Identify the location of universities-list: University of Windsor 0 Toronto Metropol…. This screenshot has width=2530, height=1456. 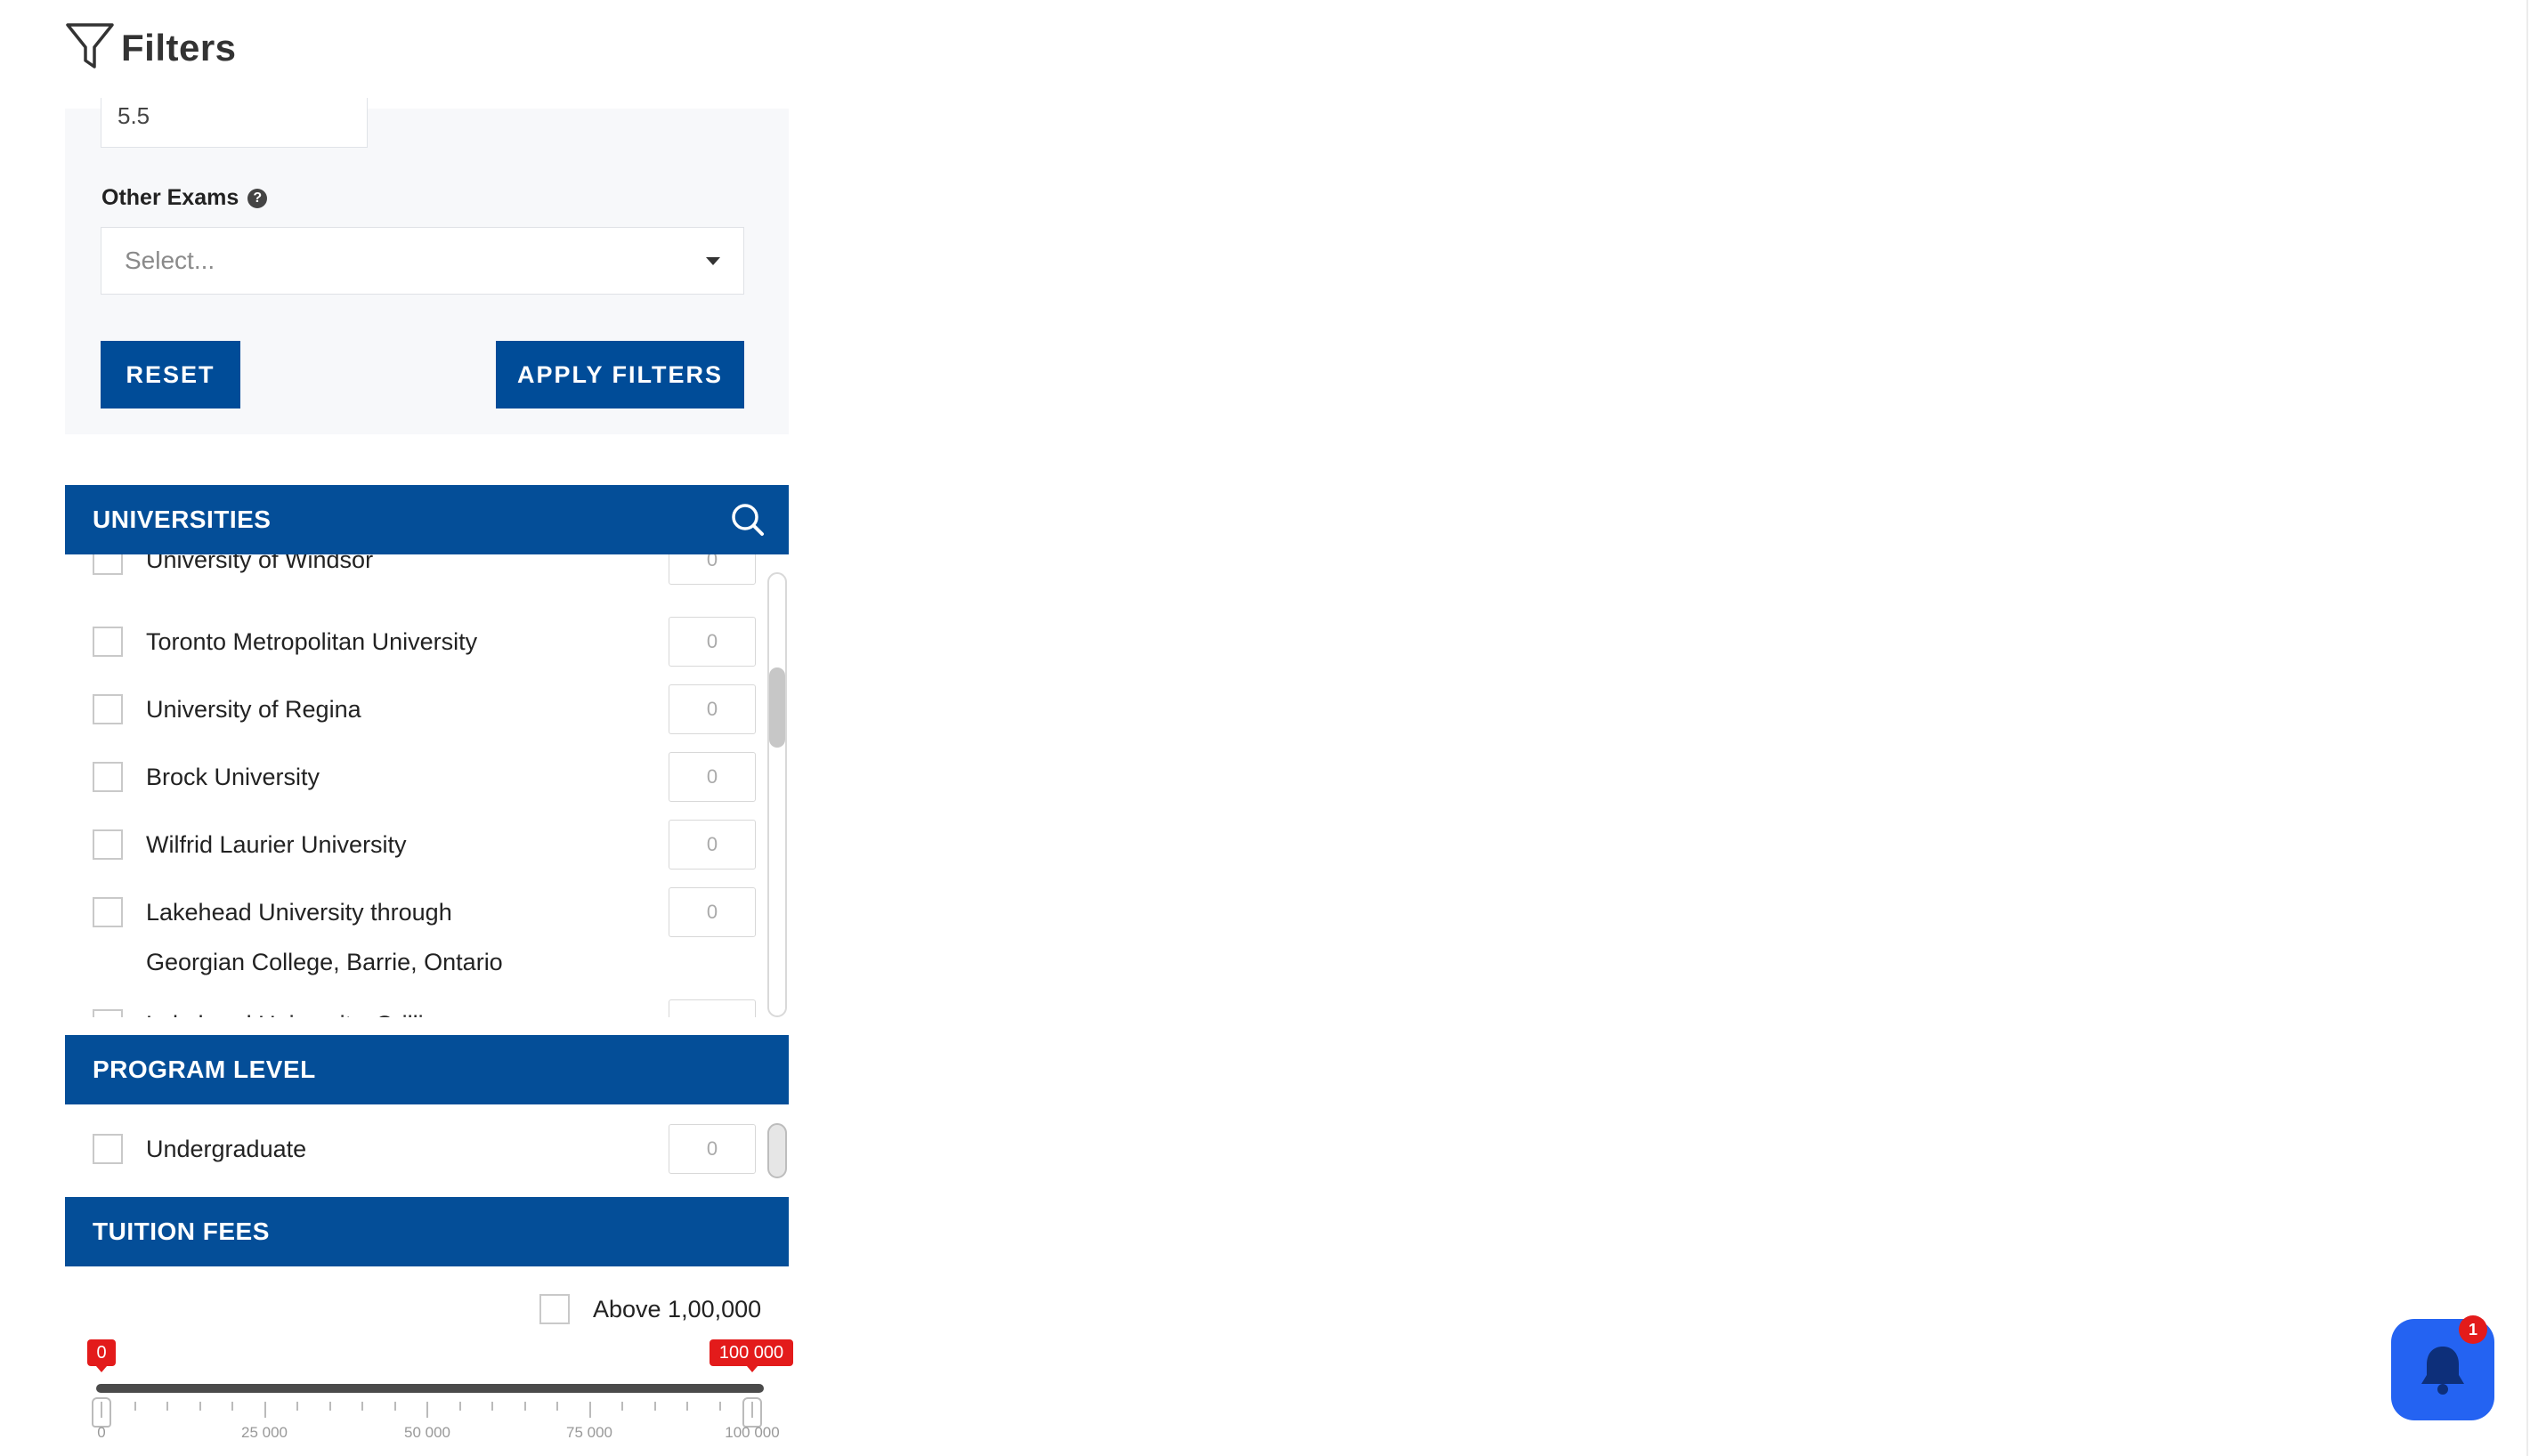
(427, 785).